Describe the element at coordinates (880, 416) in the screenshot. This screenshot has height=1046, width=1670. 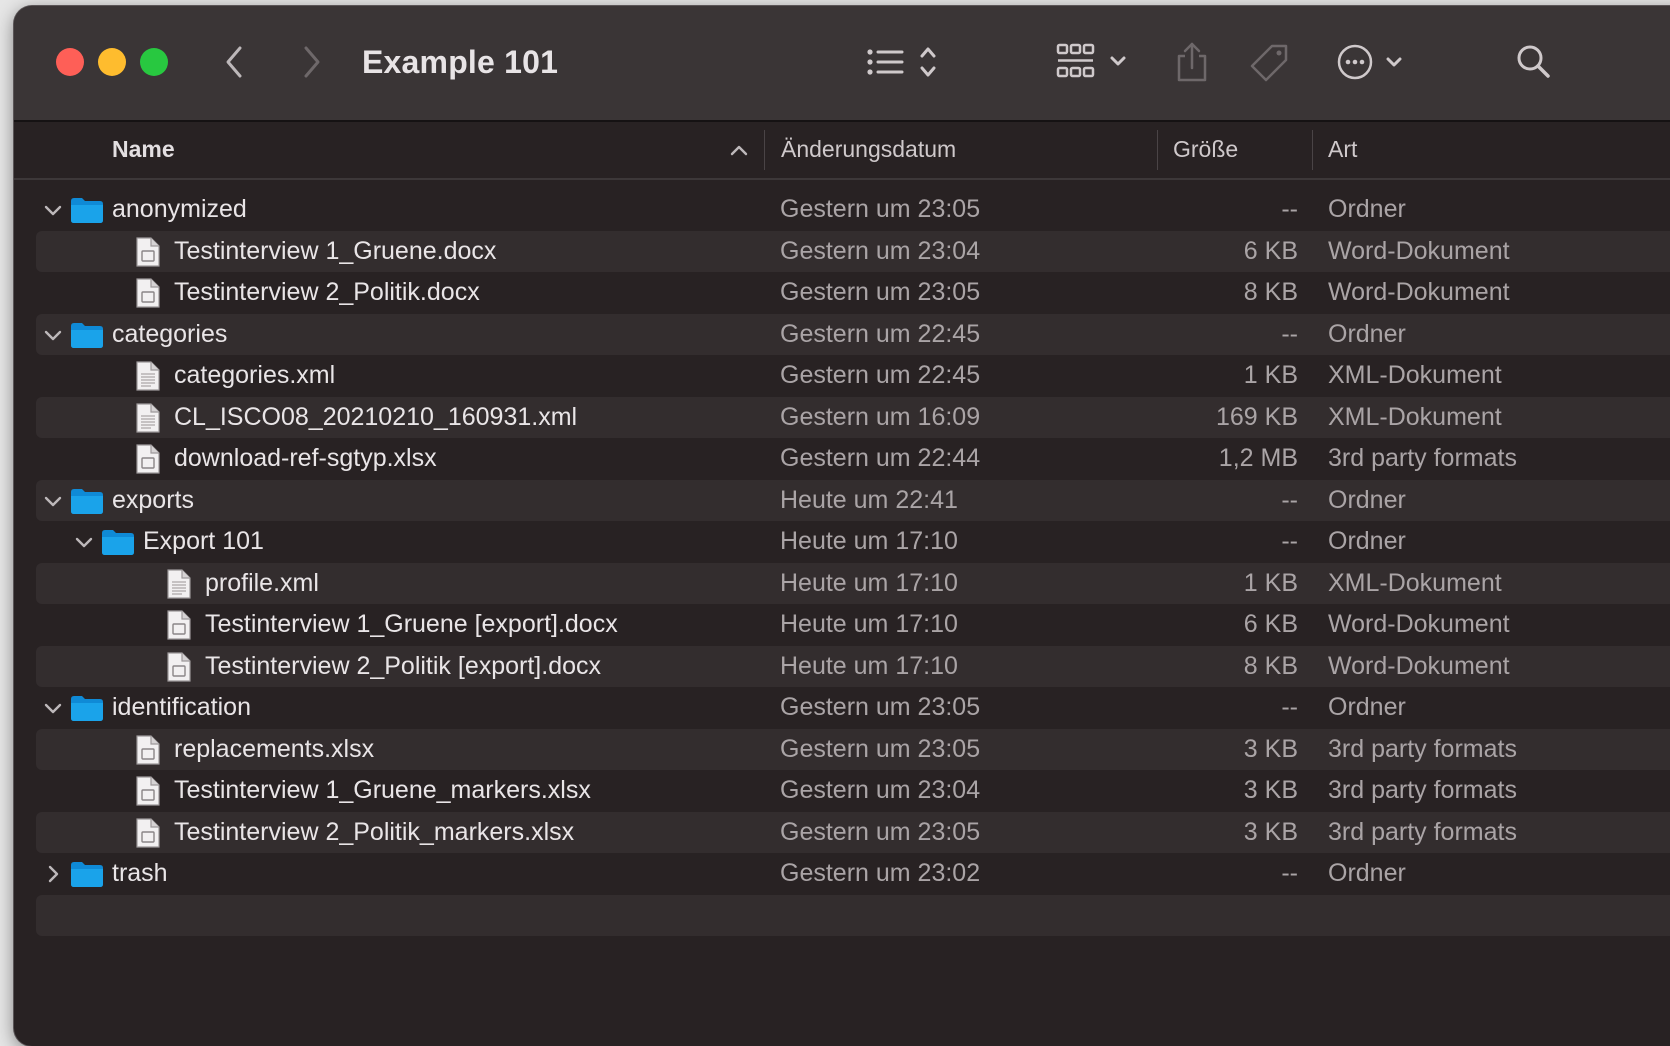
I see `item-modified-date: Gestern um 16:09` at that location.